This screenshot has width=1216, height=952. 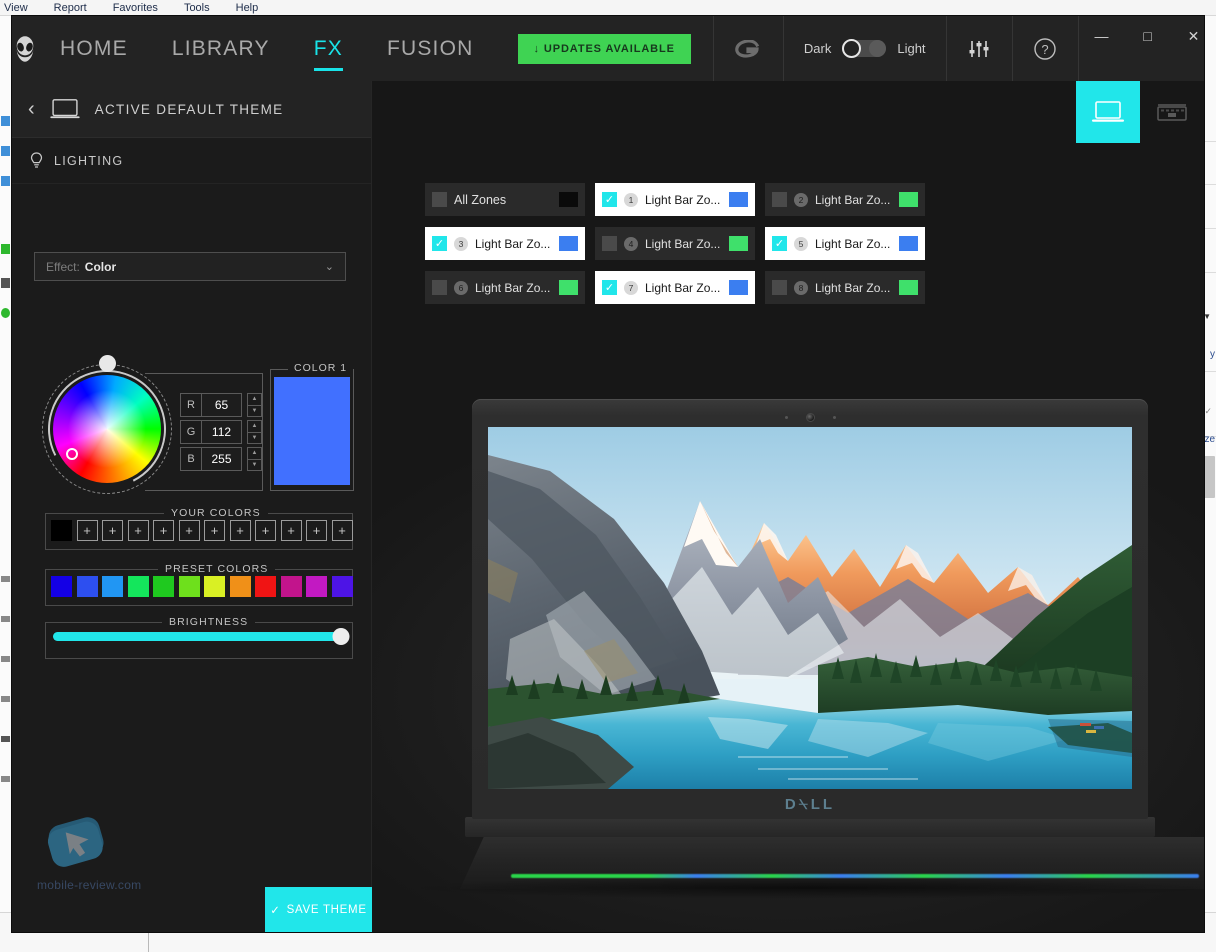 I want to click on minimize-button: —, so click(x=1102, y=36).